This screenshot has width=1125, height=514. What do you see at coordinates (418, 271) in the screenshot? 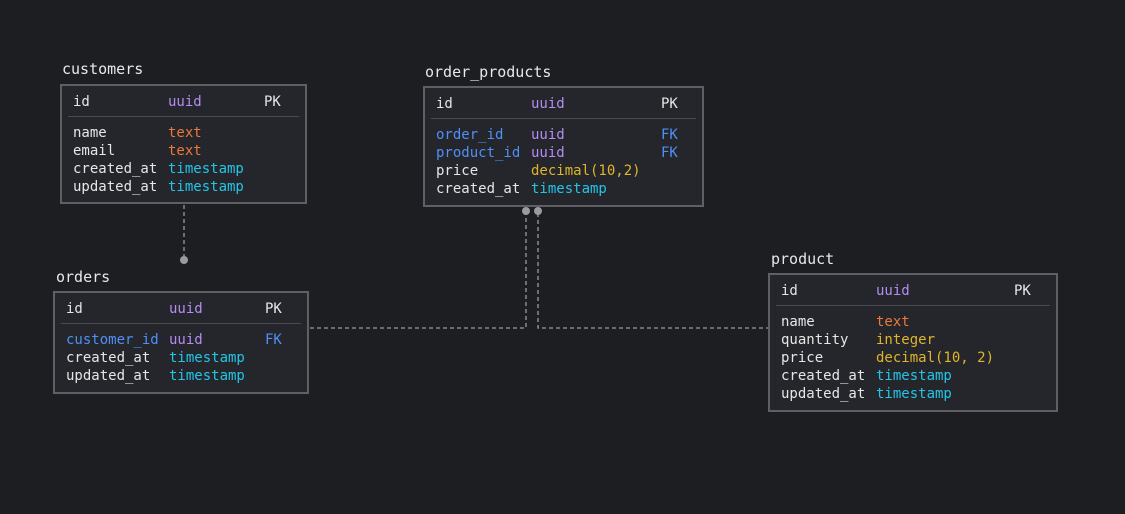
I see `orders-order-products-connector` at bounding box center [418, 271].